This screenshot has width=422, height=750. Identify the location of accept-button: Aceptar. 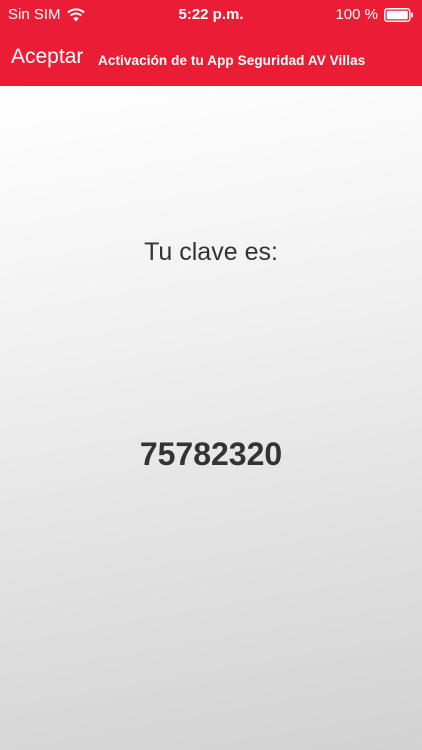
(47, 57).